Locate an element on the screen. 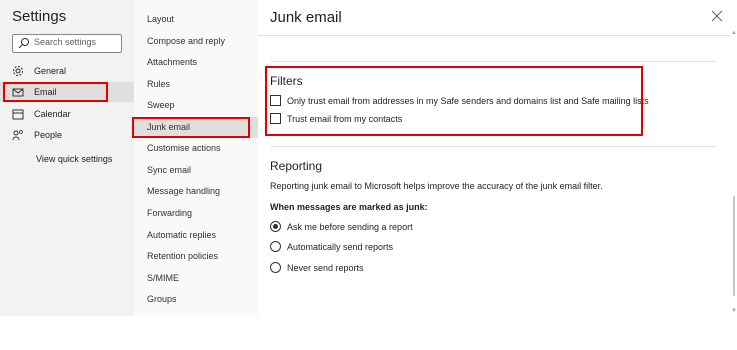 The height and width of the screenshot is (350, 737). submenu-item-smime: S/MIME is located at coordinates (163, 278).